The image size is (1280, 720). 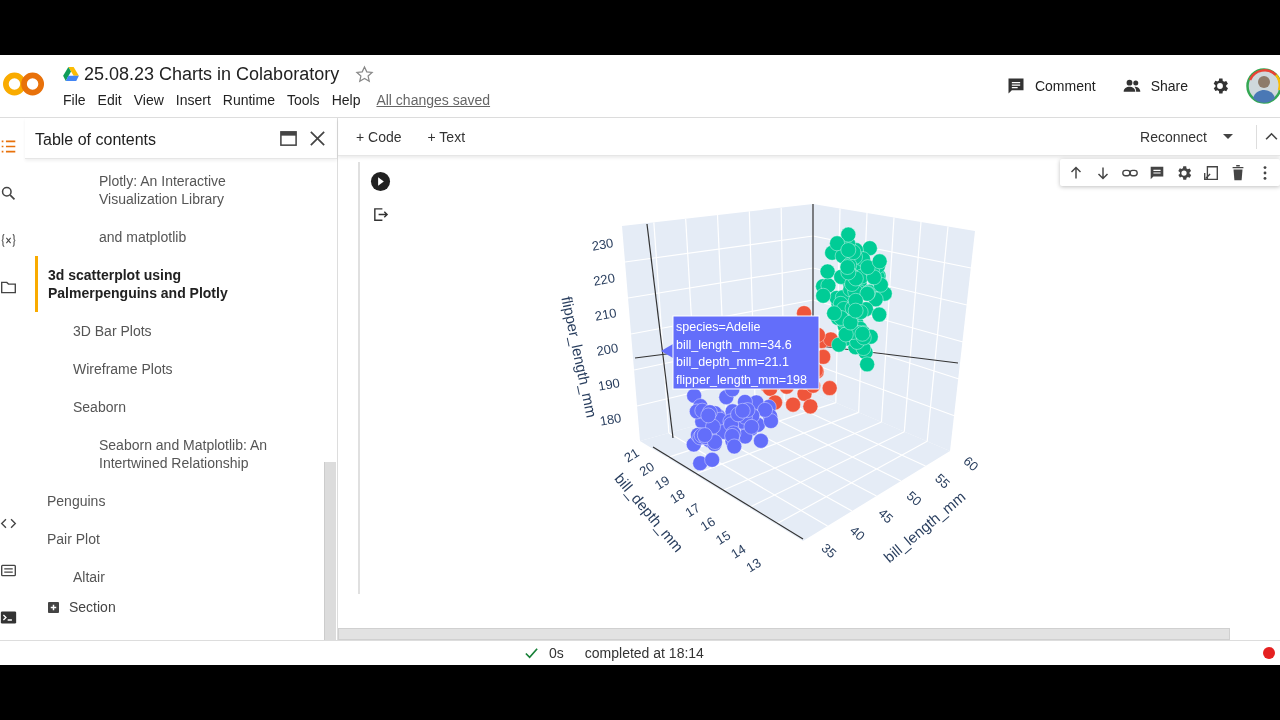 What do you see at coordinates (732, 362) in the screenshot?
I see `tooltip-line: bill_depth_mm=21.1` at bounding box center [732, 362].